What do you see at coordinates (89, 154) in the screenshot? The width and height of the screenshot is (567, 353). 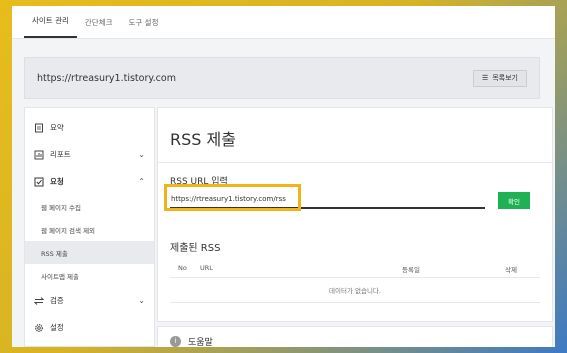 I see `sidebar-item-report: 리포트 ⌄` at bounding box center [89, 154].